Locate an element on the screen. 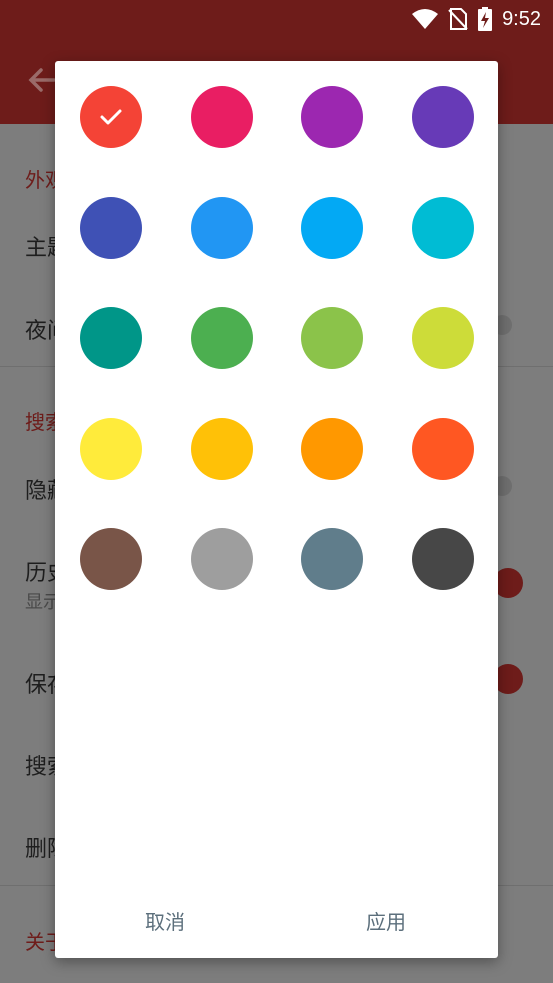 This screenshot has width=553, height=983. color-swatch-dark-grey is located at coordinates (442, 559).